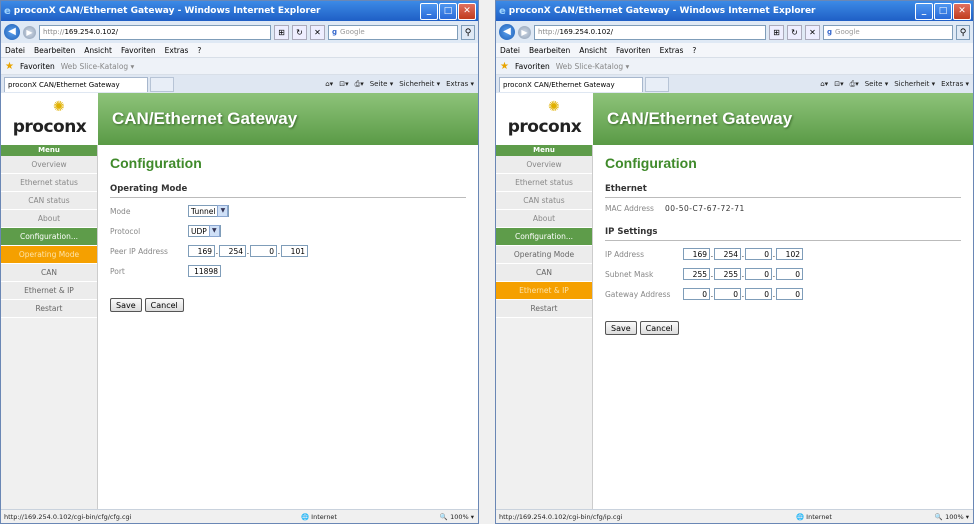  Describe the element at coordinates (727, 274) in the screenshot. I see `mask-octet-2: 255` at that location.